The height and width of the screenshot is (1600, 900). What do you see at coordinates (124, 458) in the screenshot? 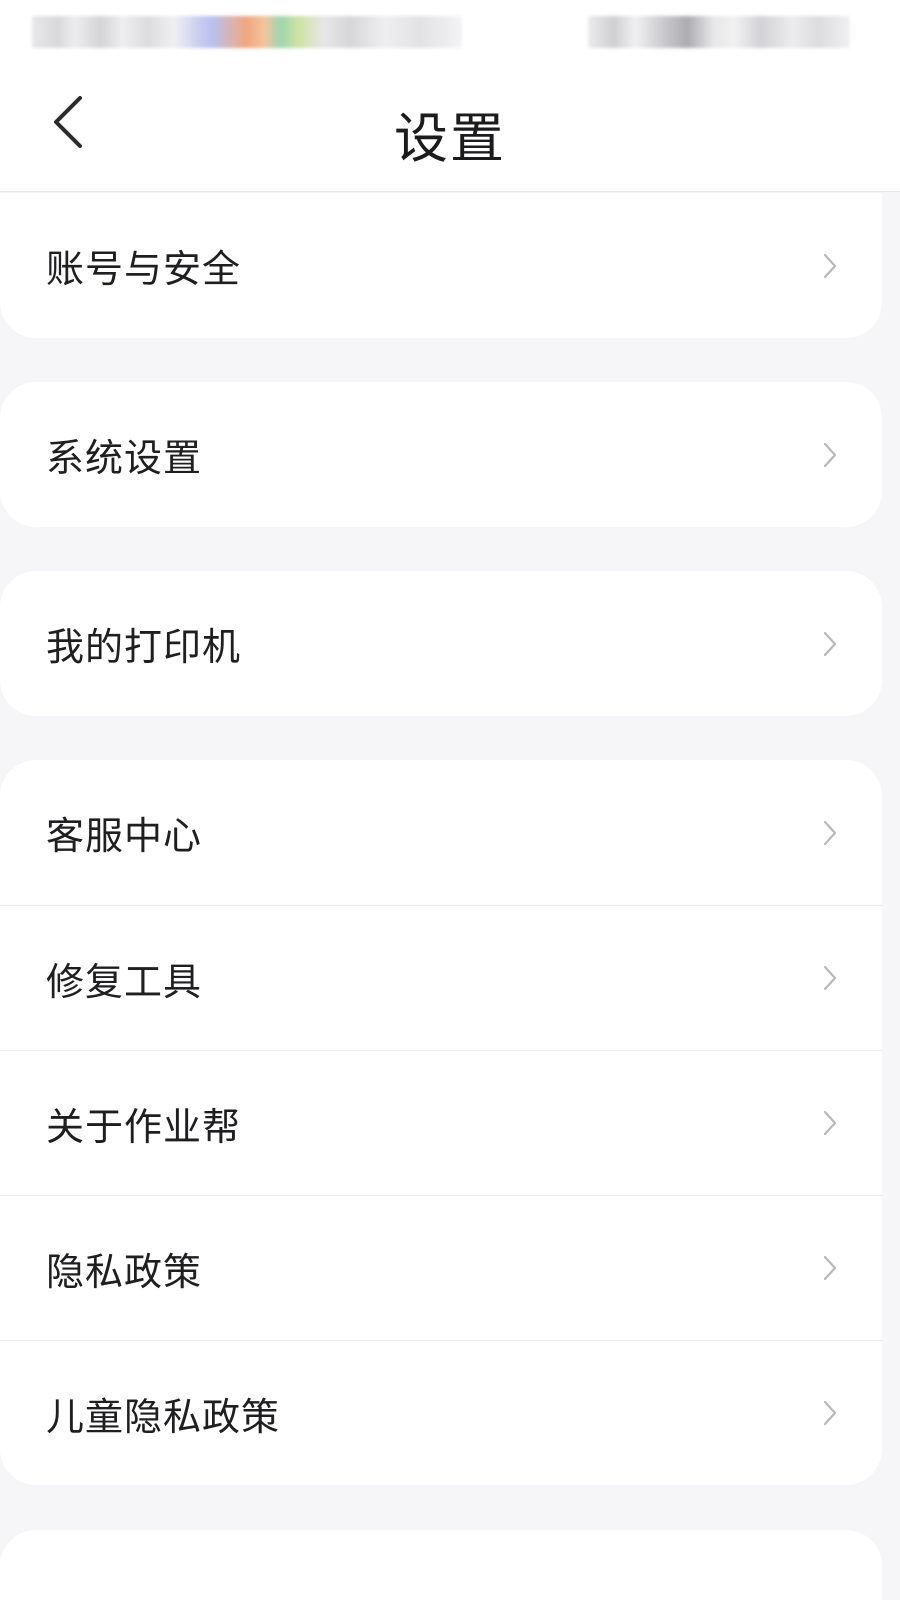
I see `menu-item-label: 系统设置` at bounding box center [124, 458].